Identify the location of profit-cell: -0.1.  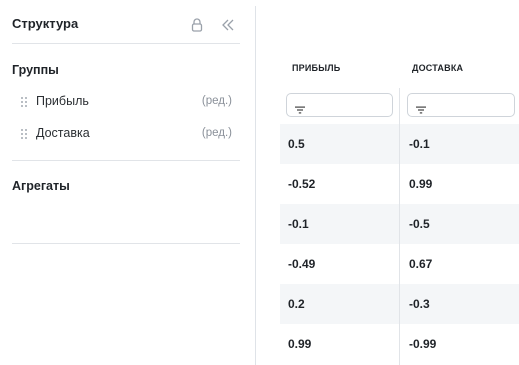
(298, 224).